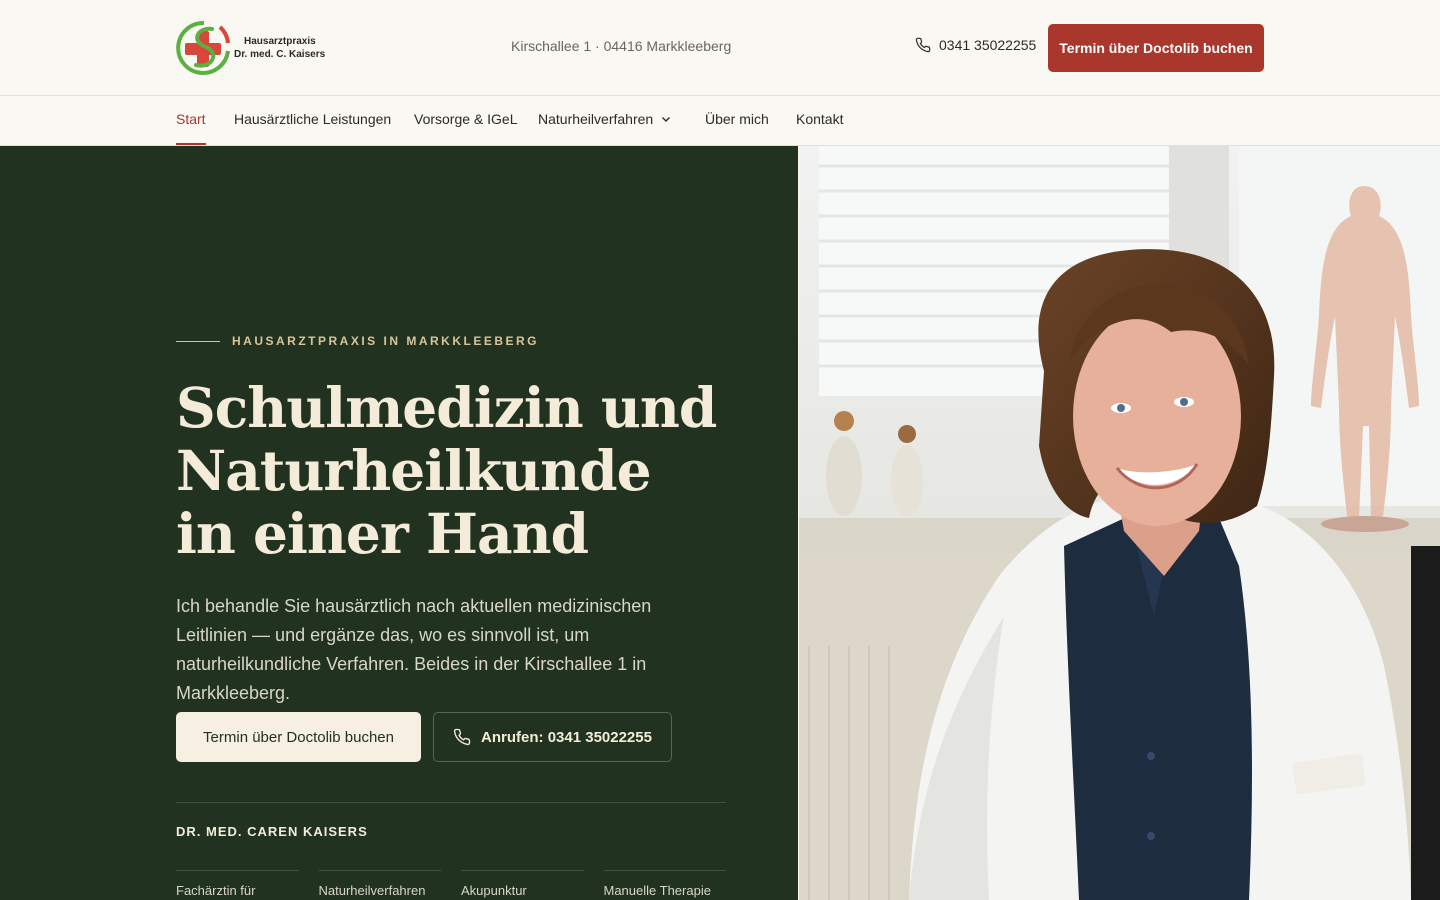 Image resolution: width=1440 pixels, height=900 pixels. I want to click on hero-divider, so click(451, 802).